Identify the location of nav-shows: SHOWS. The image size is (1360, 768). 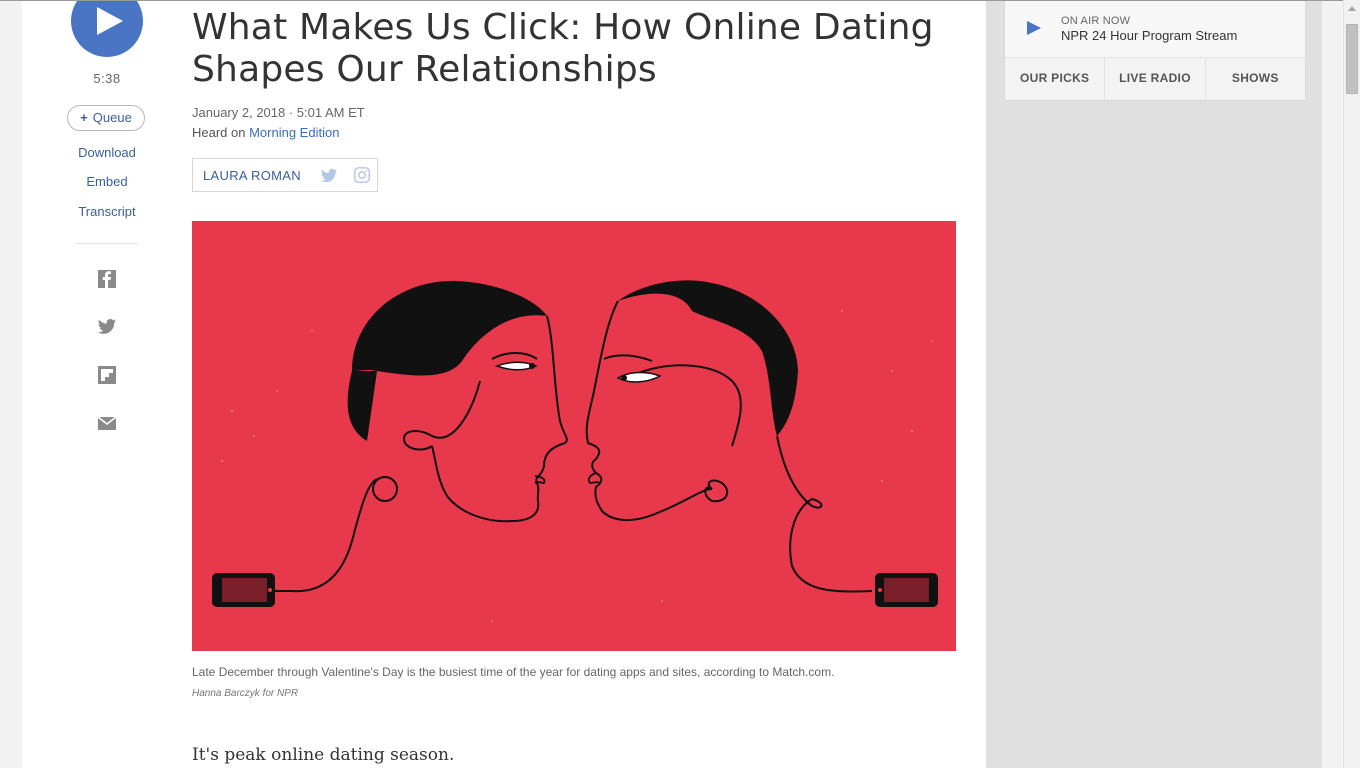
(1255, 79).